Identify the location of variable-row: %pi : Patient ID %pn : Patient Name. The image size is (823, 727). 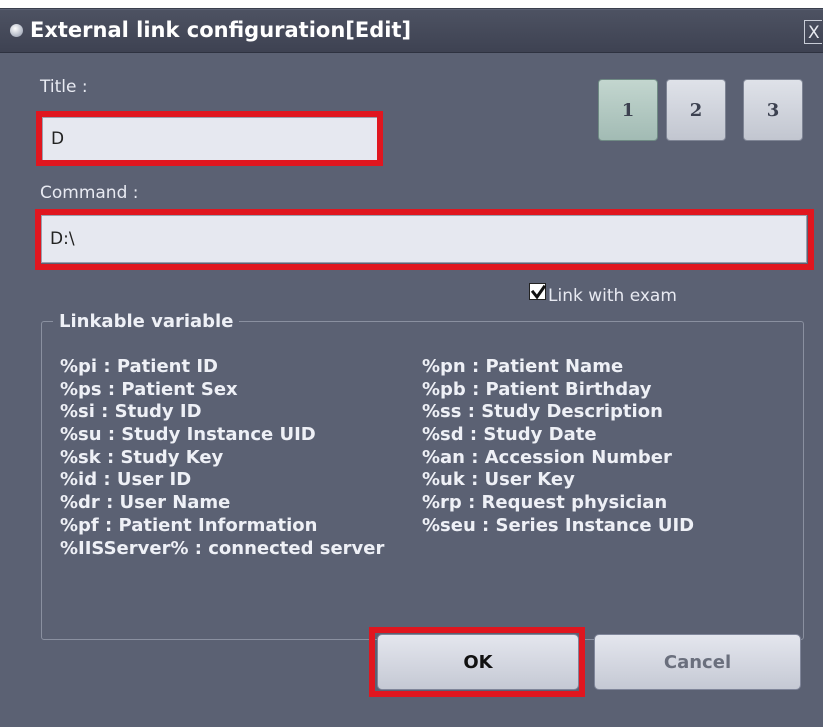
(430, 367).